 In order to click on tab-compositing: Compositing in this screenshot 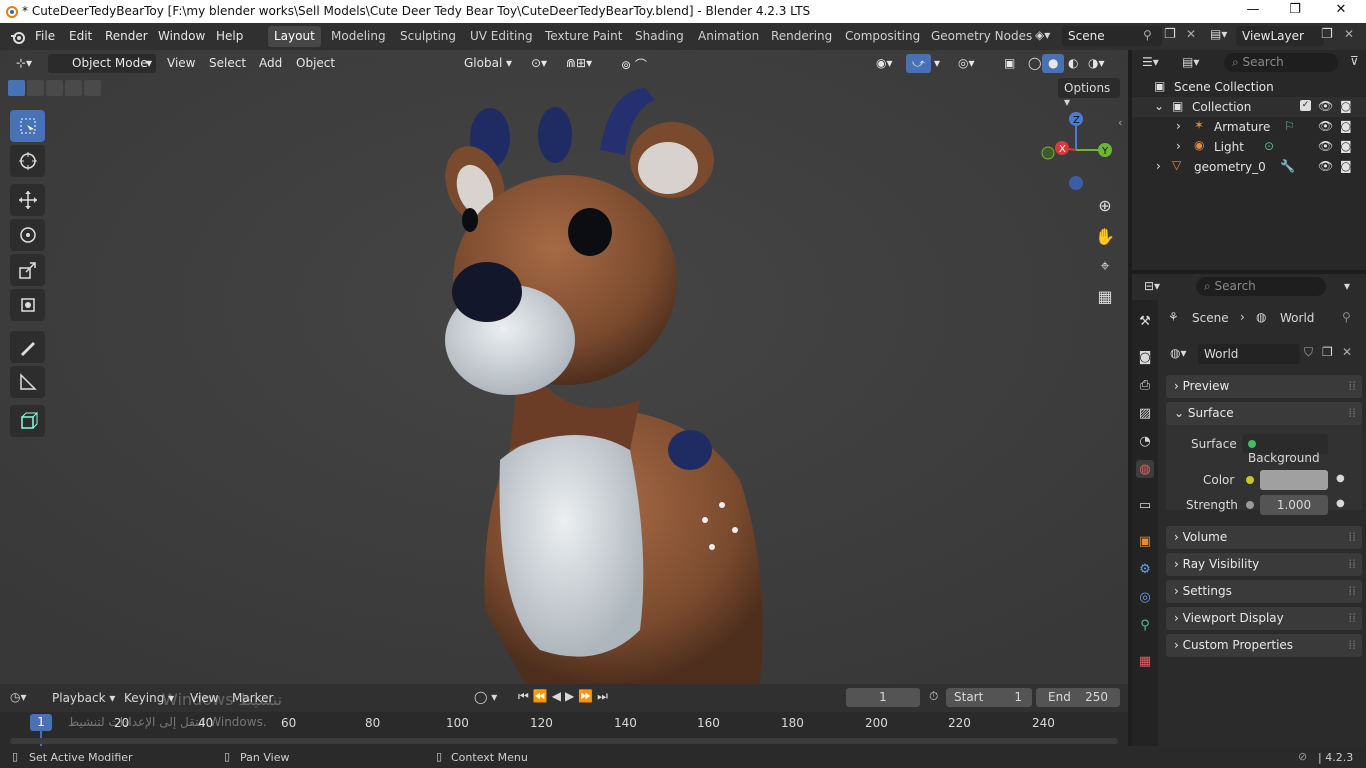, I will do `click(882, 36)`.